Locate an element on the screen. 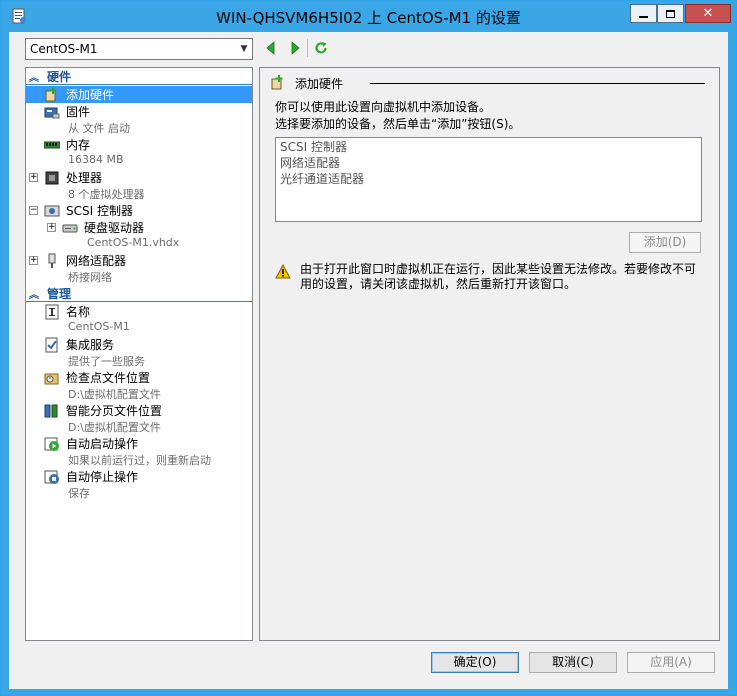 The image size is (737, 696). tree-item-subtext: 从 文件 启动 is located at coordinates (99, 128).